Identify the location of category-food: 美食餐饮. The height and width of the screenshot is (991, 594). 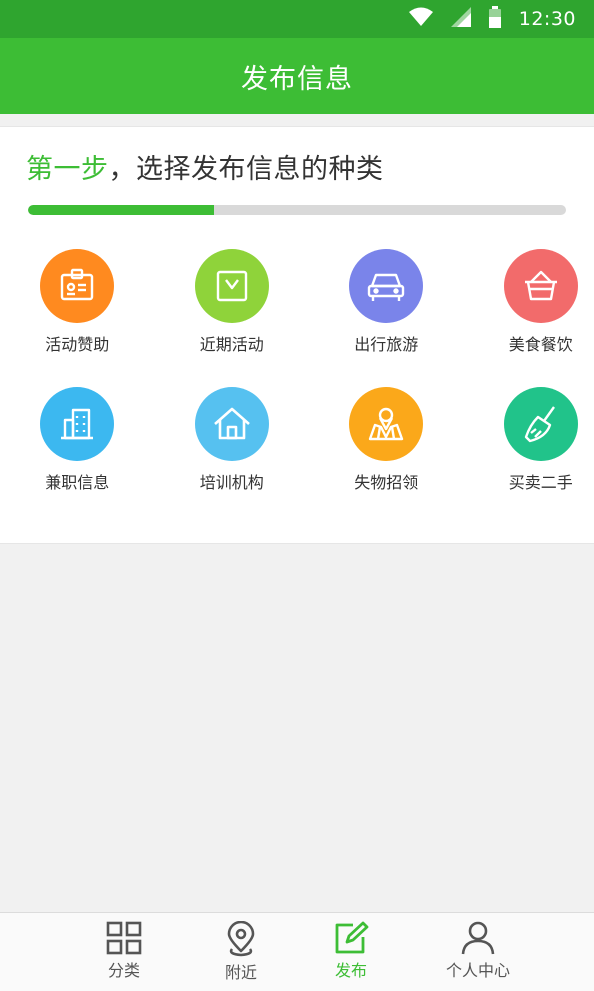
(529, 318).